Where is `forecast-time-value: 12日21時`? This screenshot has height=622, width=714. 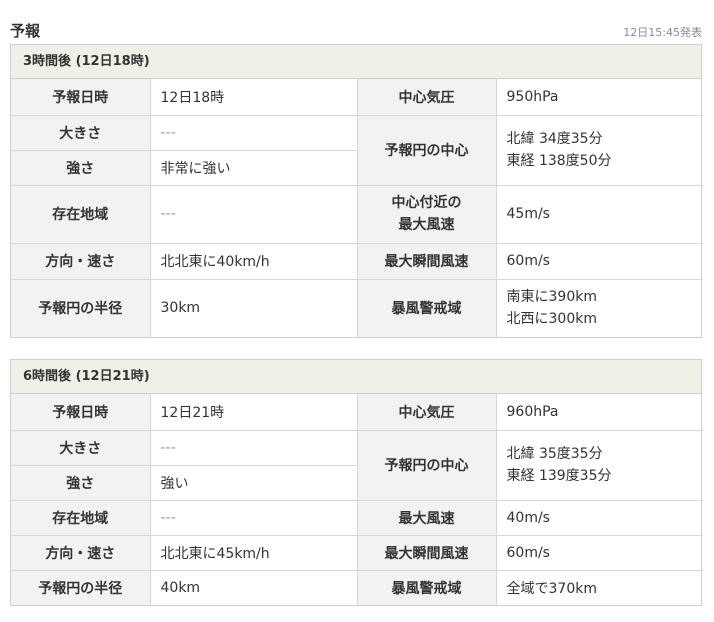 forecast-time-value: 12日21時 is located at coordinates (253, 412).